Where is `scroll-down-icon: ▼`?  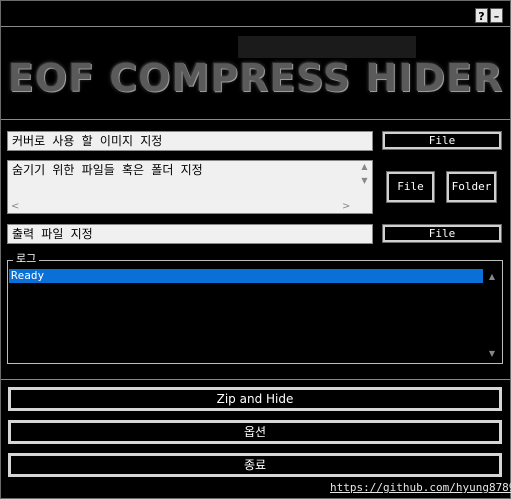
scroll-down-icon: ▼ is located at coordinates (364, 181).